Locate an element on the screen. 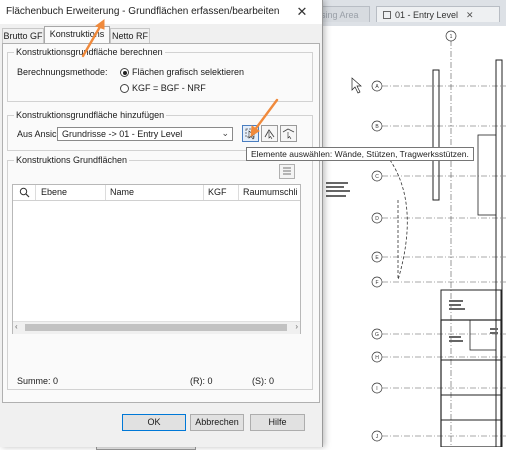  annotation-arrows is located at coordinates (180, 78).